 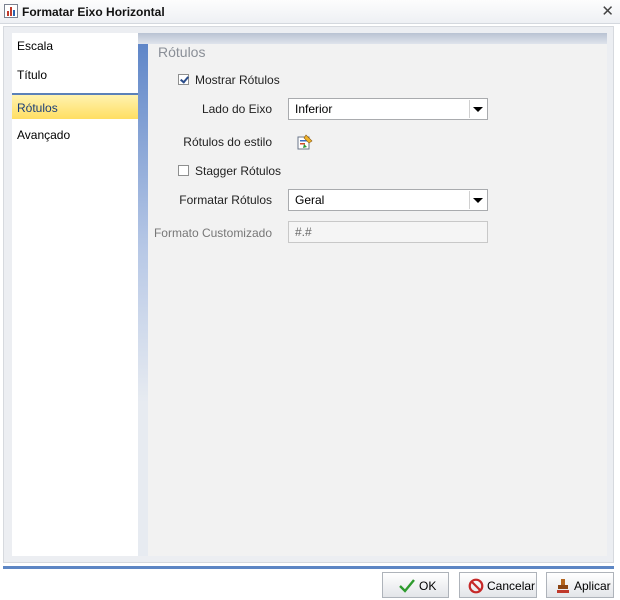 I want to click on apply-button: Aplicar, so click(x=580, y=585).